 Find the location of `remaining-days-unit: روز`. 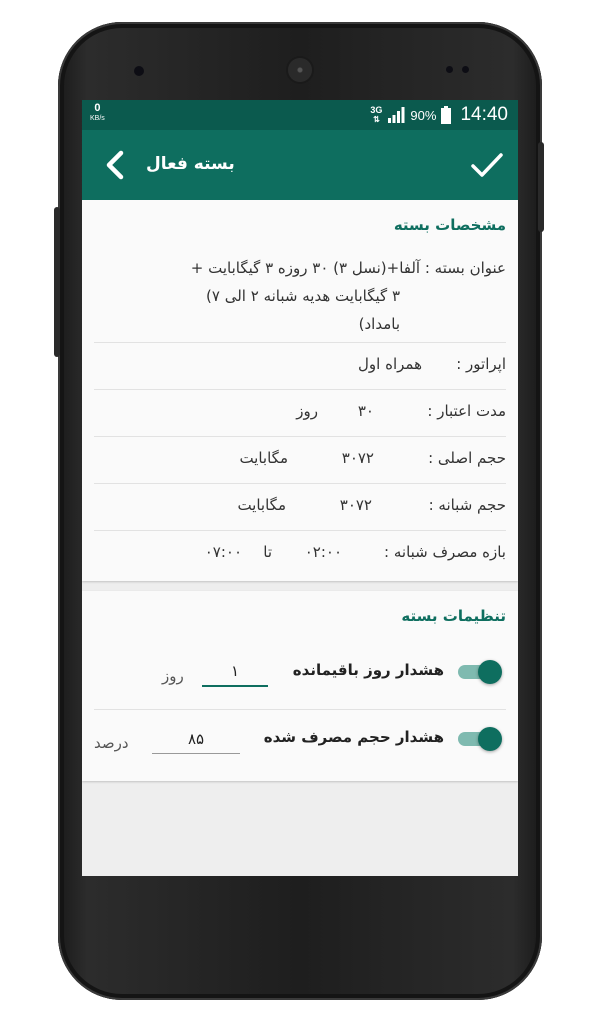

remaining-days-unit: روز is located at coordinates (173, 676).